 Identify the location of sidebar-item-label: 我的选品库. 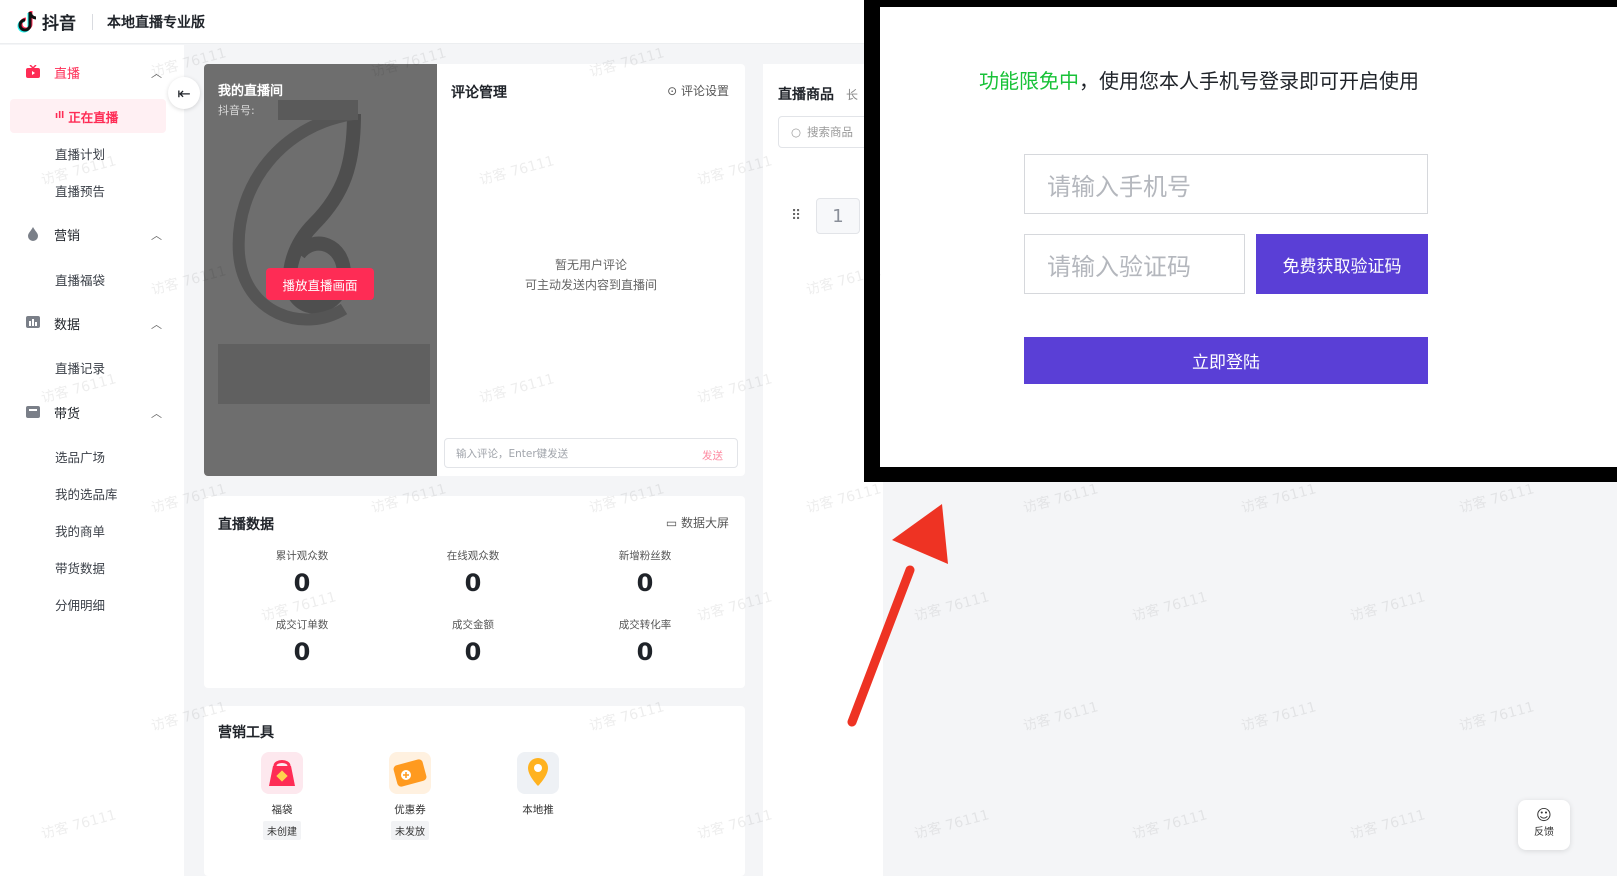
(86, 494).